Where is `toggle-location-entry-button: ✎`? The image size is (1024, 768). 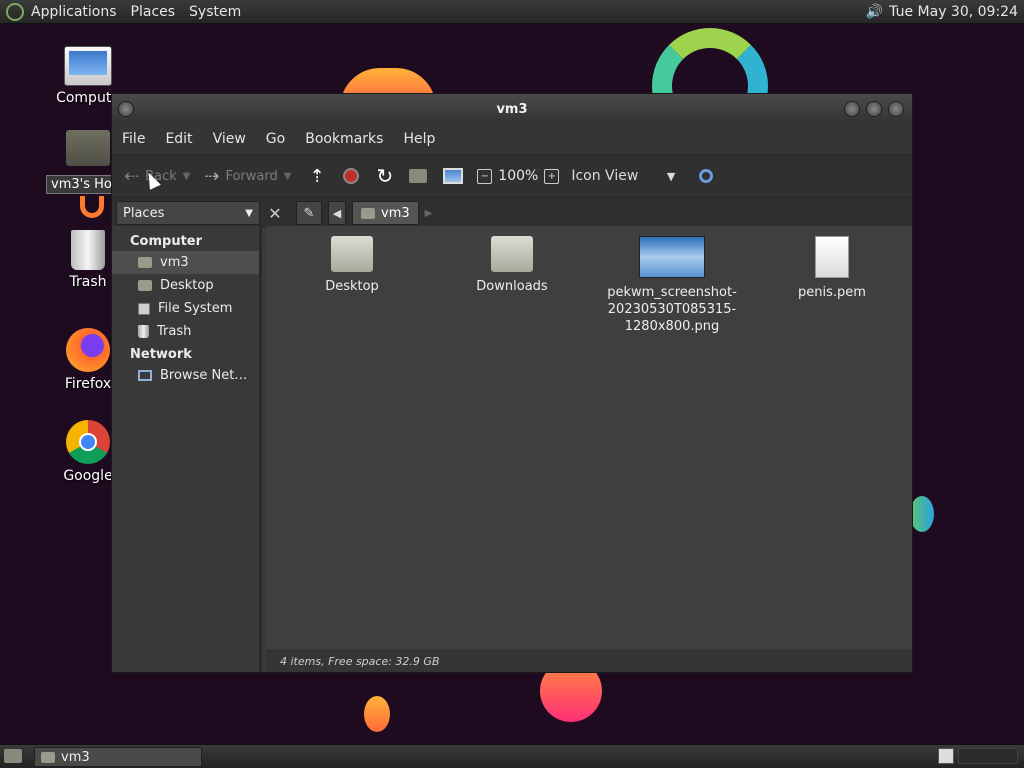 toggle-location-entry-button: ✎ is located at coordinates (309, 213).